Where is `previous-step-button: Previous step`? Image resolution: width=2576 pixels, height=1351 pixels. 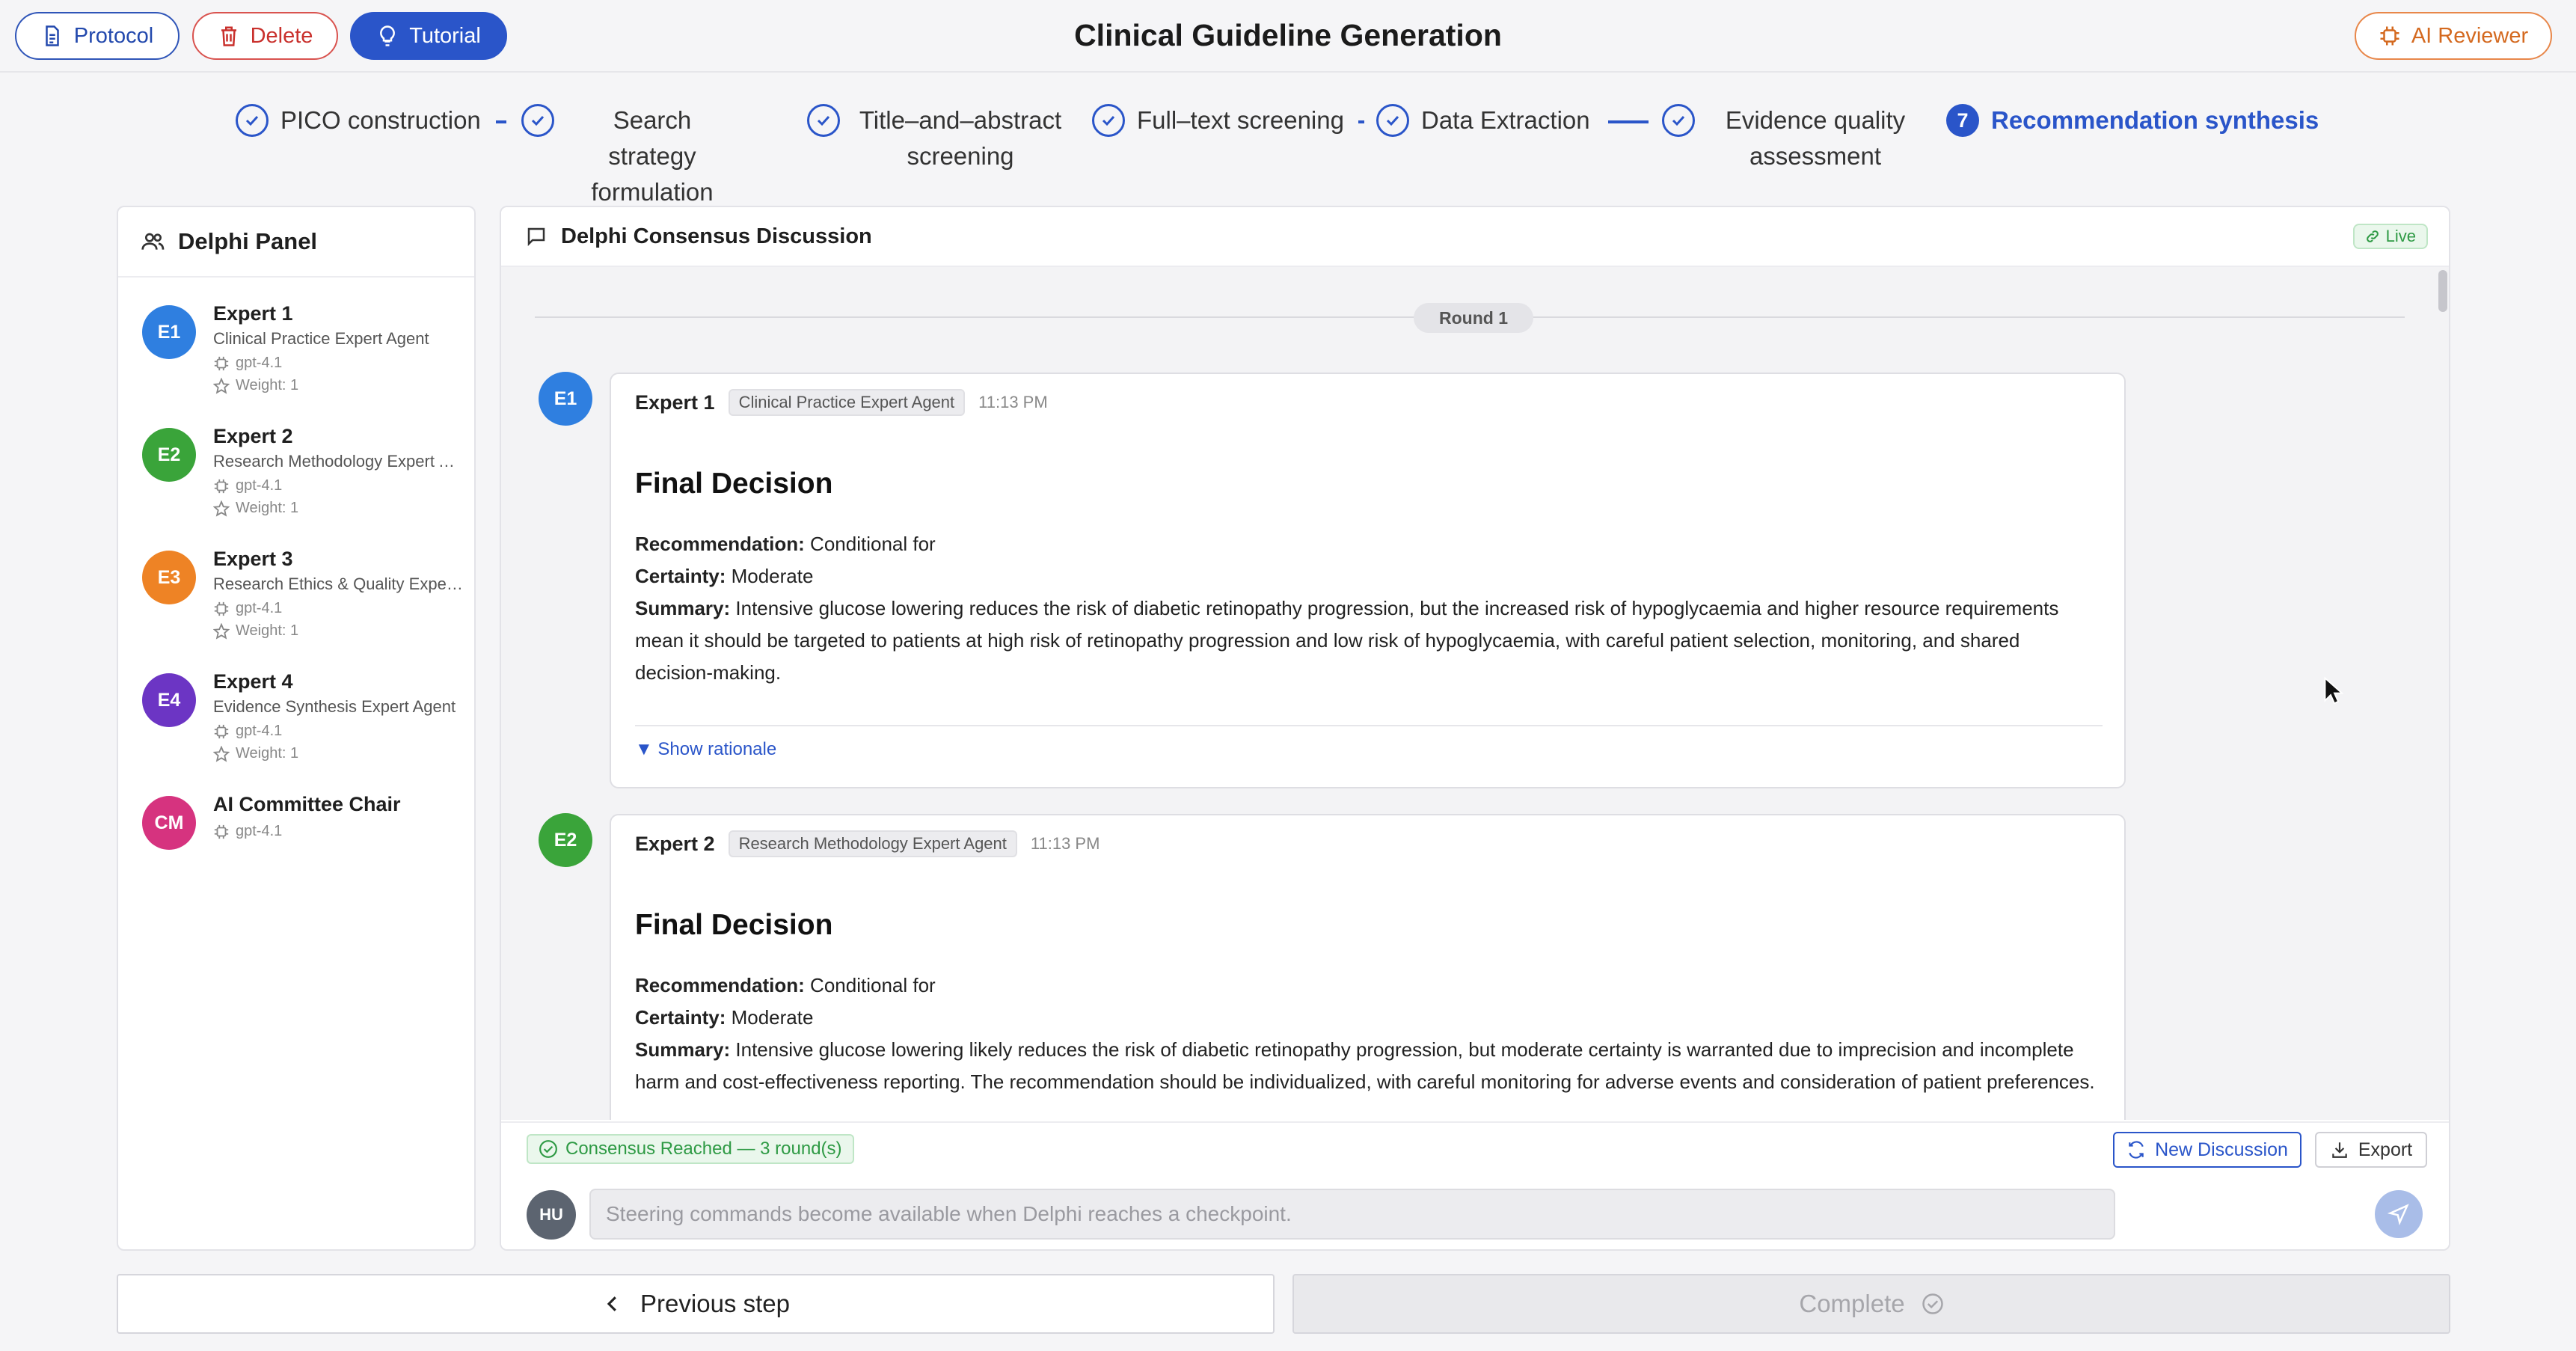 previous-step-button: Previous step is located at coordinates (696, 1304).